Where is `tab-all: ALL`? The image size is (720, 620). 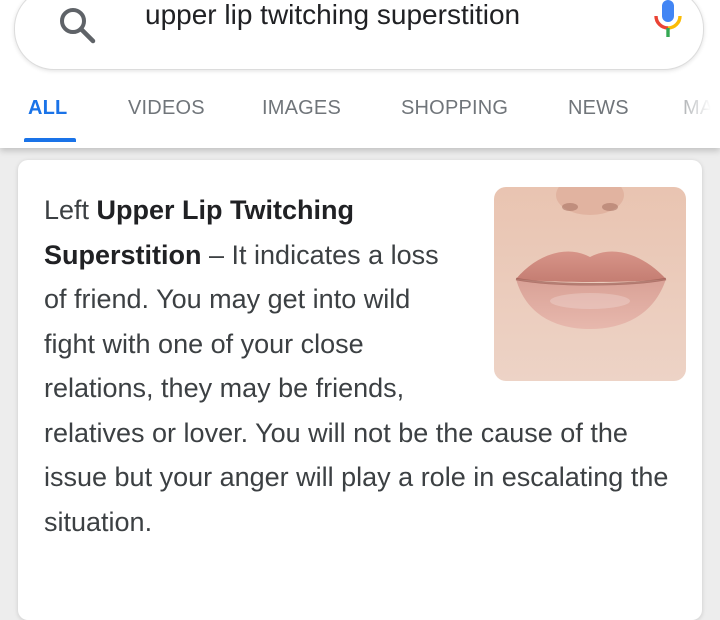 tab-all: ALL is located at coordinates (47, 108).